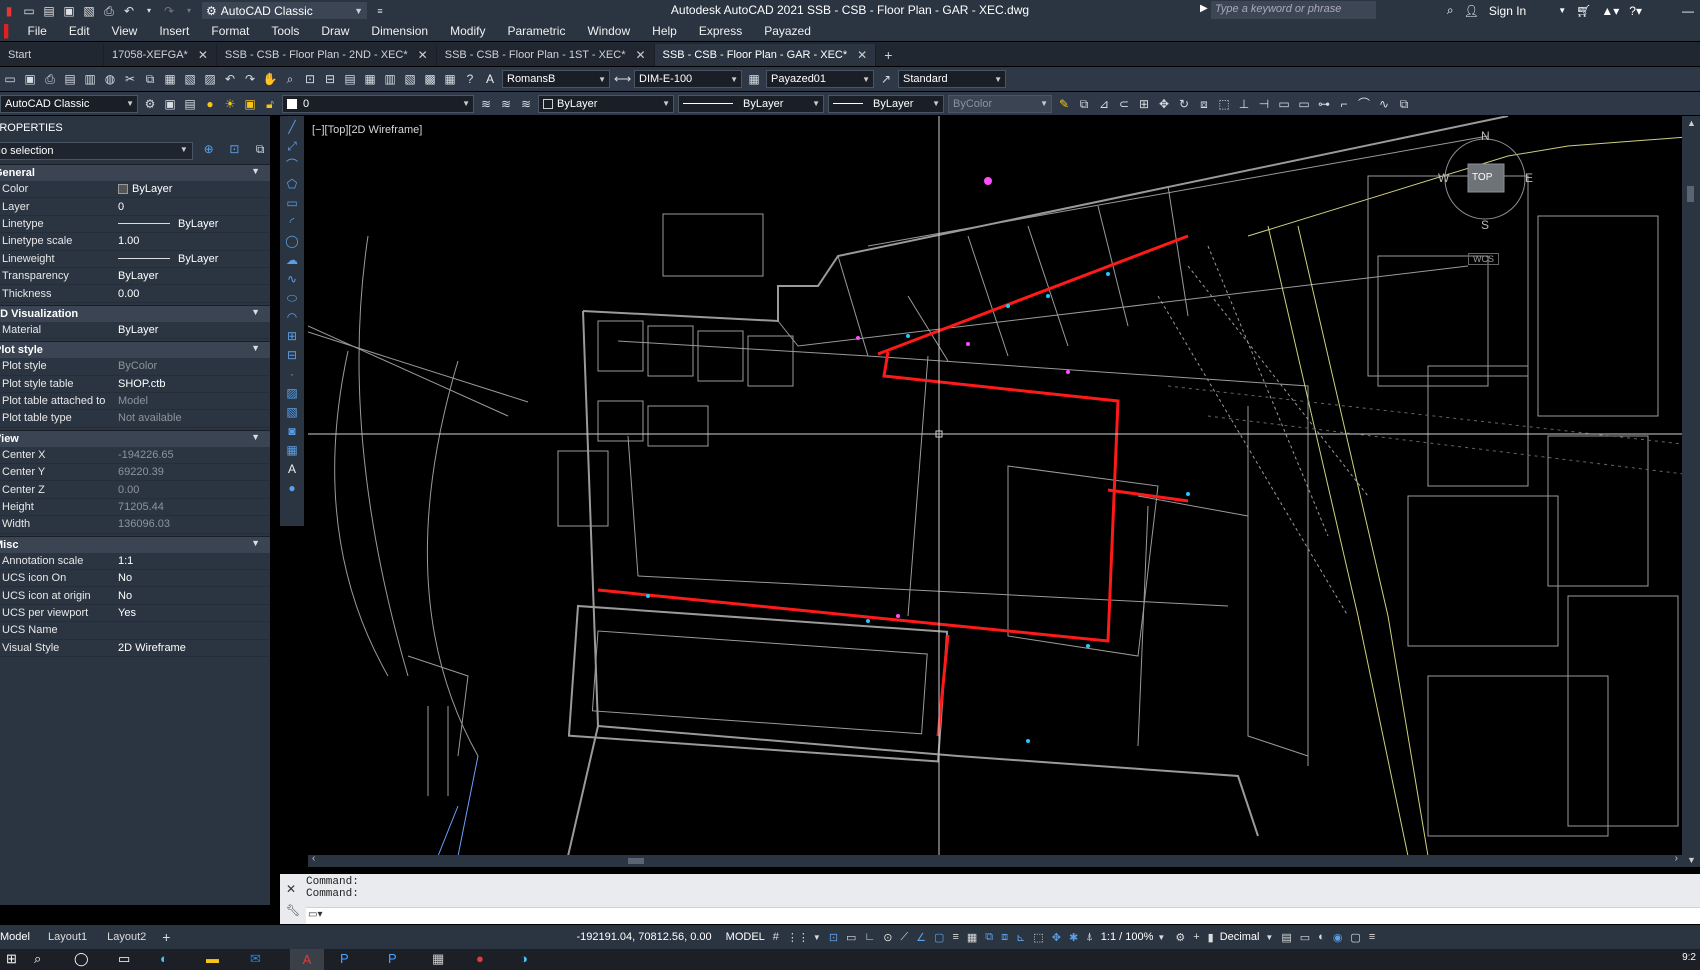  What do you see at coordinates (174, 31) in the screenshot?
I see `menu-insert: Insert` at bounding box center [174, 31].